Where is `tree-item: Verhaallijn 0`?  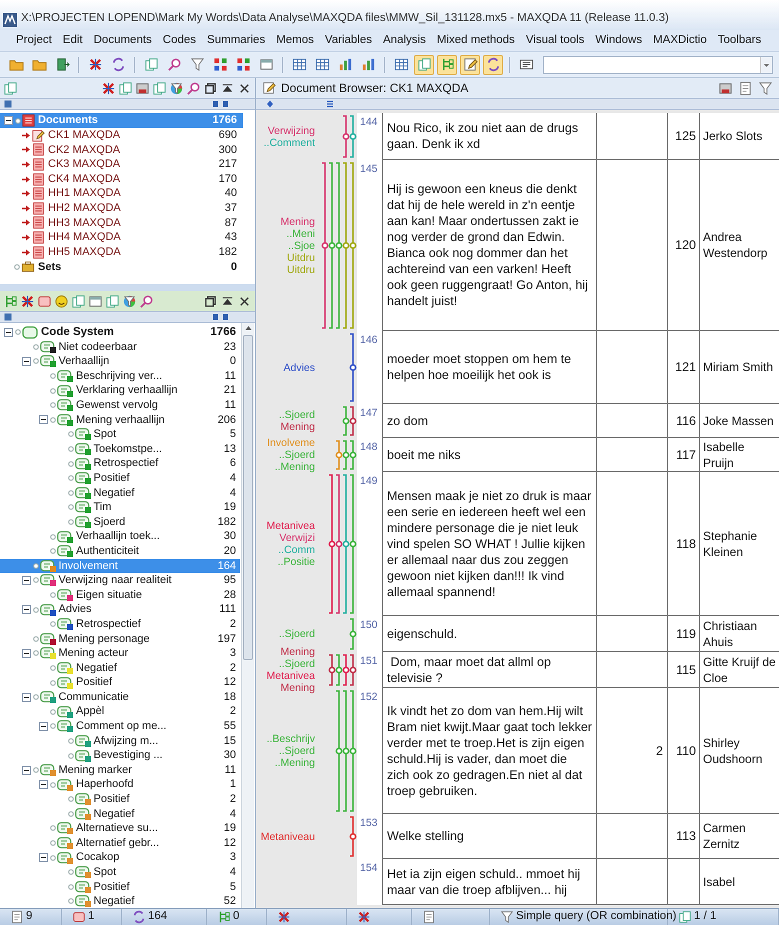
tree-item: Verhaallijn 0 is located at coordinates (120, 361).